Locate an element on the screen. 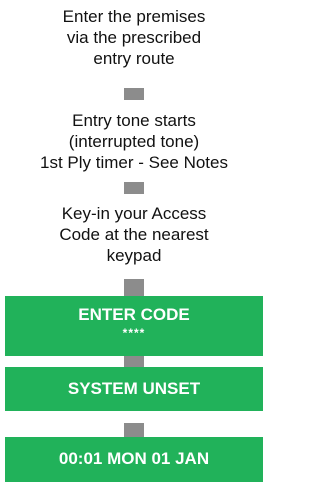 Image resolution: width=320 pixels, height=490 pixels. display-title: SYSTEM UNSET is located at coordinates (134, 388).